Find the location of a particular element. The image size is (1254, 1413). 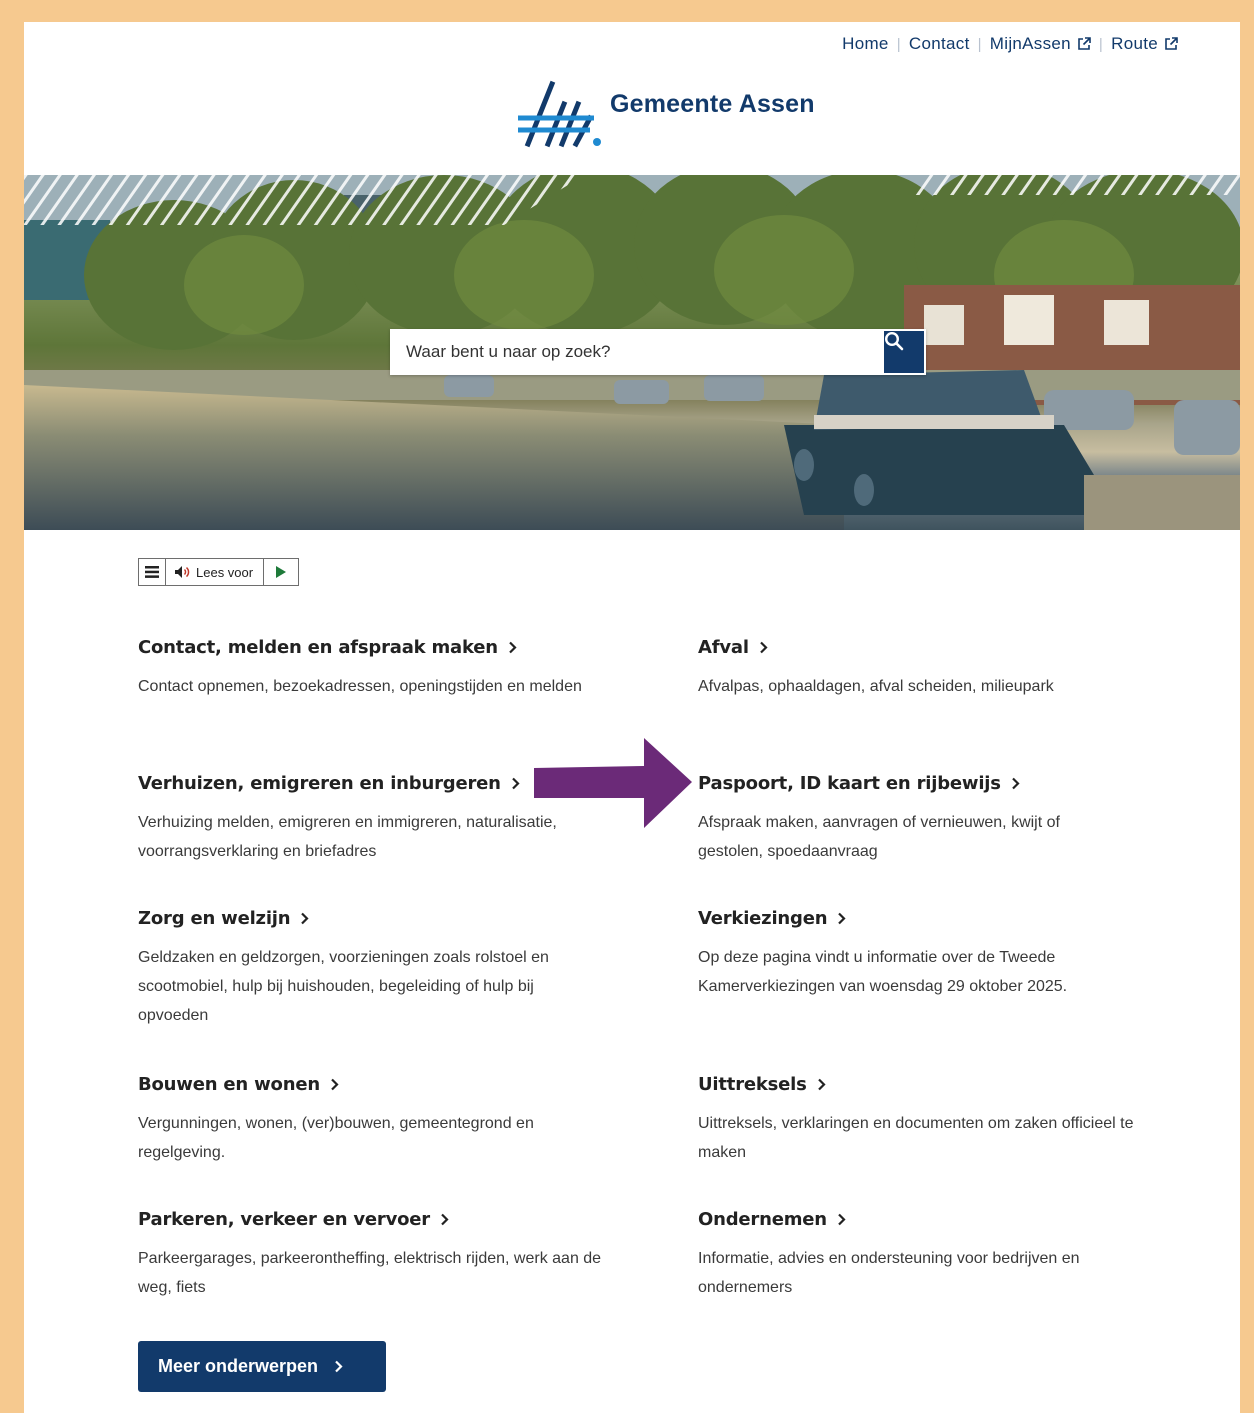

nav-contact-link: Contact is located at coordinates (939, 44).